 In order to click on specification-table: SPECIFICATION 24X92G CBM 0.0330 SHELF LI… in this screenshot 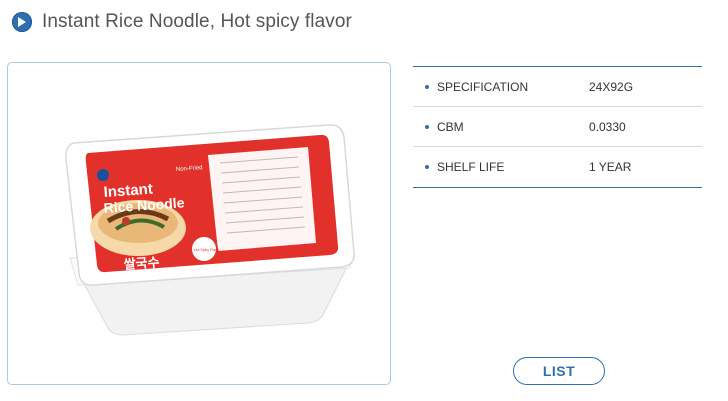, I will do `click(557, 127)`.